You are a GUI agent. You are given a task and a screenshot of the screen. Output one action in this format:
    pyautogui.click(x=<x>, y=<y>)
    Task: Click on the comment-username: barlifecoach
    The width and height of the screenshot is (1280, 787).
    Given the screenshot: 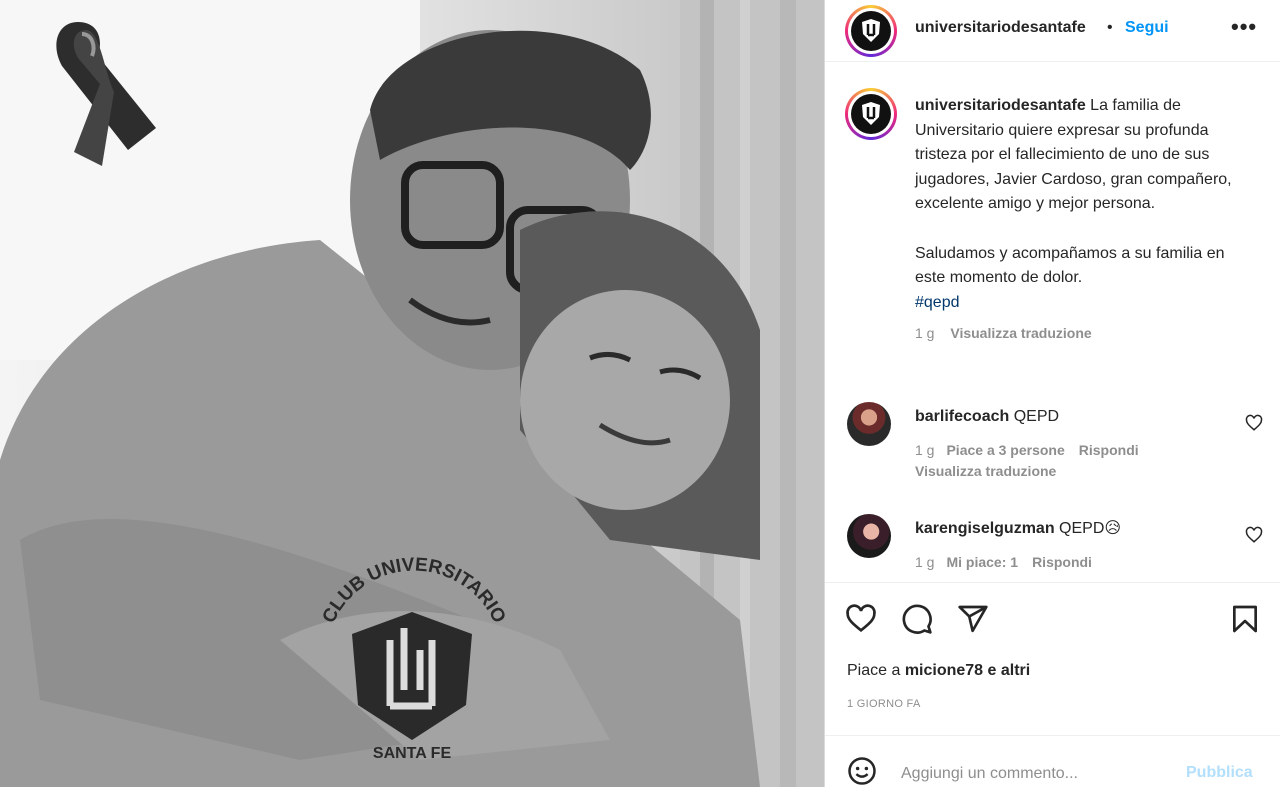 What is the action you would take?
    pyautogui.click(x=962, y=416)
    